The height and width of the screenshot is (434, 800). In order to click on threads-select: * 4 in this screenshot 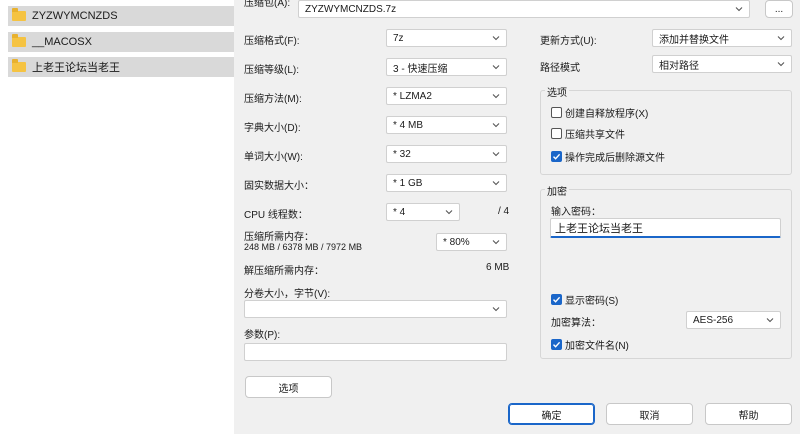, I will do `click(423, 212)`.